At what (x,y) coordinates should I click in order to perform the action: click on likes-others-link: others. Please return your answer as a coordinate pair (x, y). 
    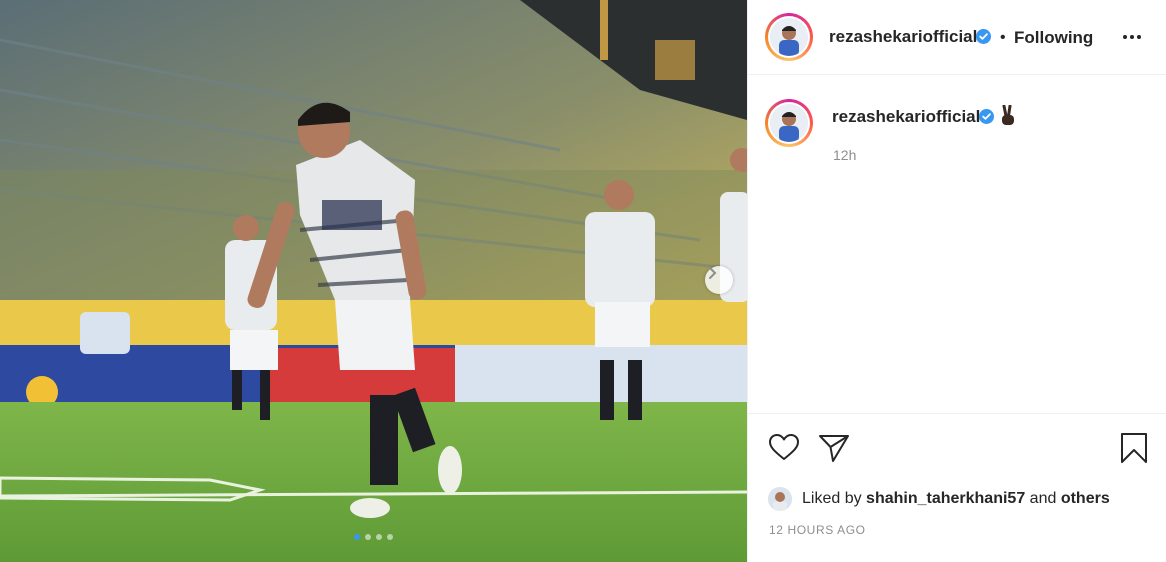
    Looking at the image, I should click on (1085, 499).